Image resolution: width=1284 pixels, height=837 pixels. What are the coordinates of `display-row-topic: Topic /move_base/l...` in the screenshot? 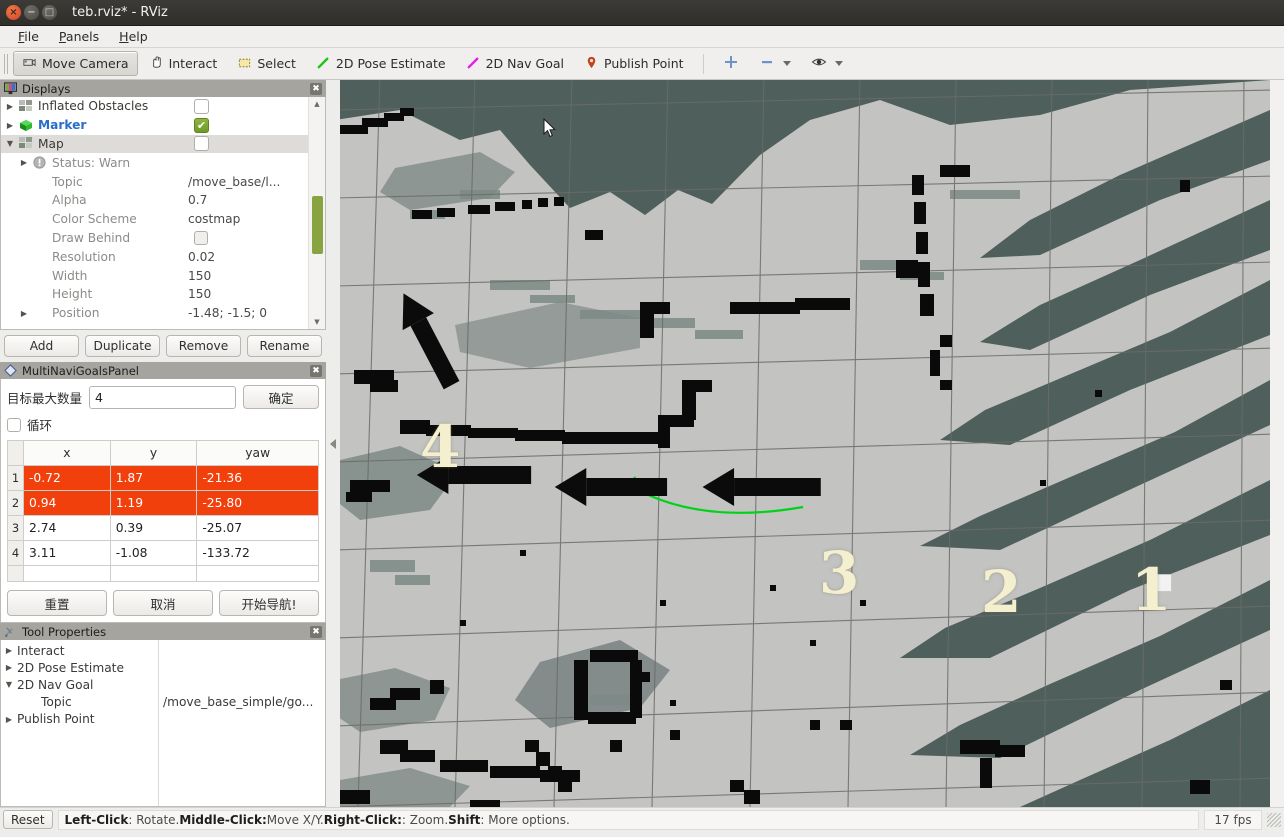 It's located at (154, 181).